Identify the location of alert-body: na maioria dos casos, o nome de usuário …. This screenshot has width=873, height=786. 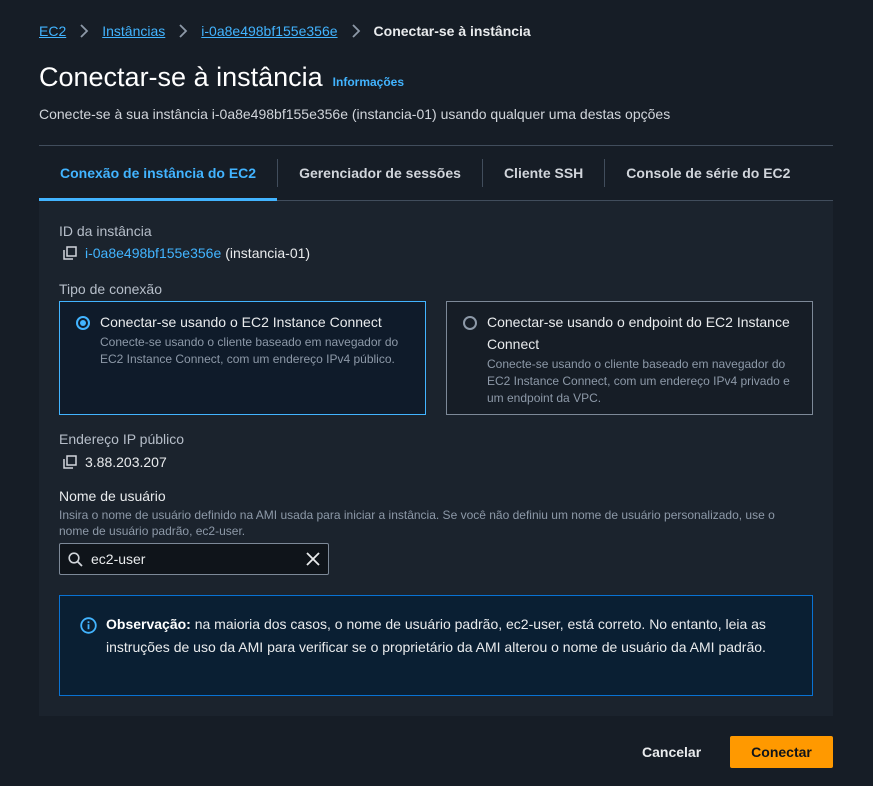
(436, 635).